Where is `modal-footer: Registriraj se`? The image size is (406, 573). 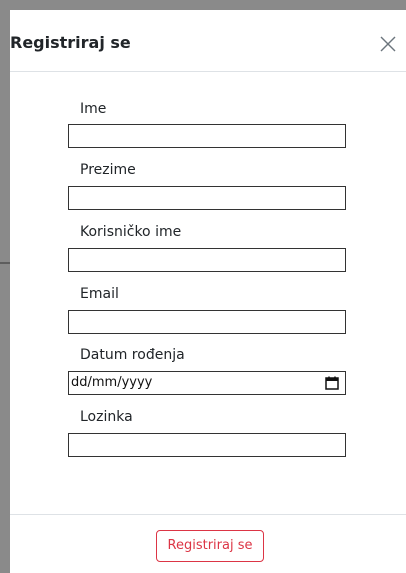 modal-footer: Registriraj se is located at coordinates (208, 543).